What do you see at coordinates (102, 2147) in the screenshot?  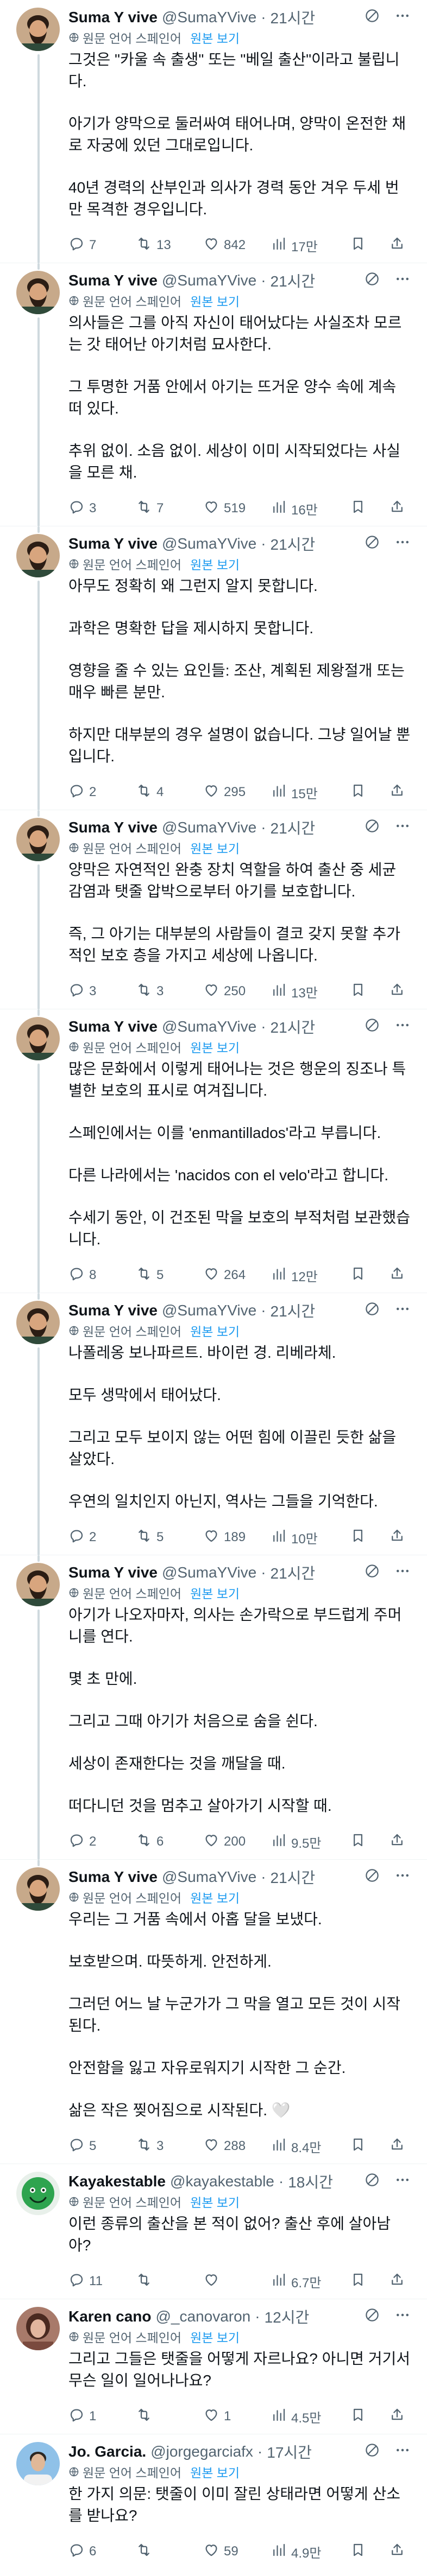 I see `reply-button: 5` at bounding box center [102, 2147].